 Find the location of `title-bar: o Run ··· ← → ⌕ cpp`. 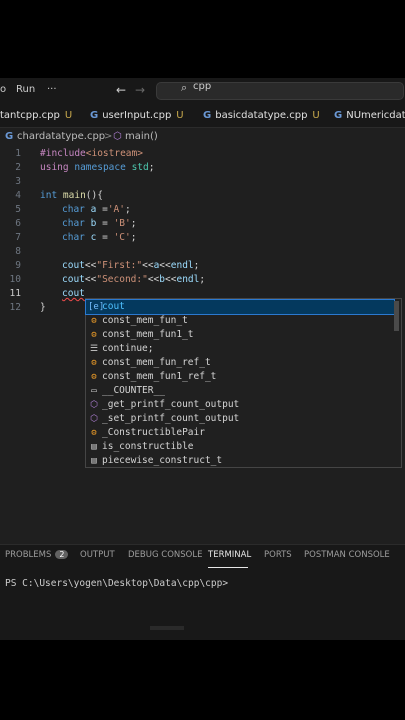

title-bar: o Run ··· ← → ⌕ cpp is located at coordinates (202, 91).